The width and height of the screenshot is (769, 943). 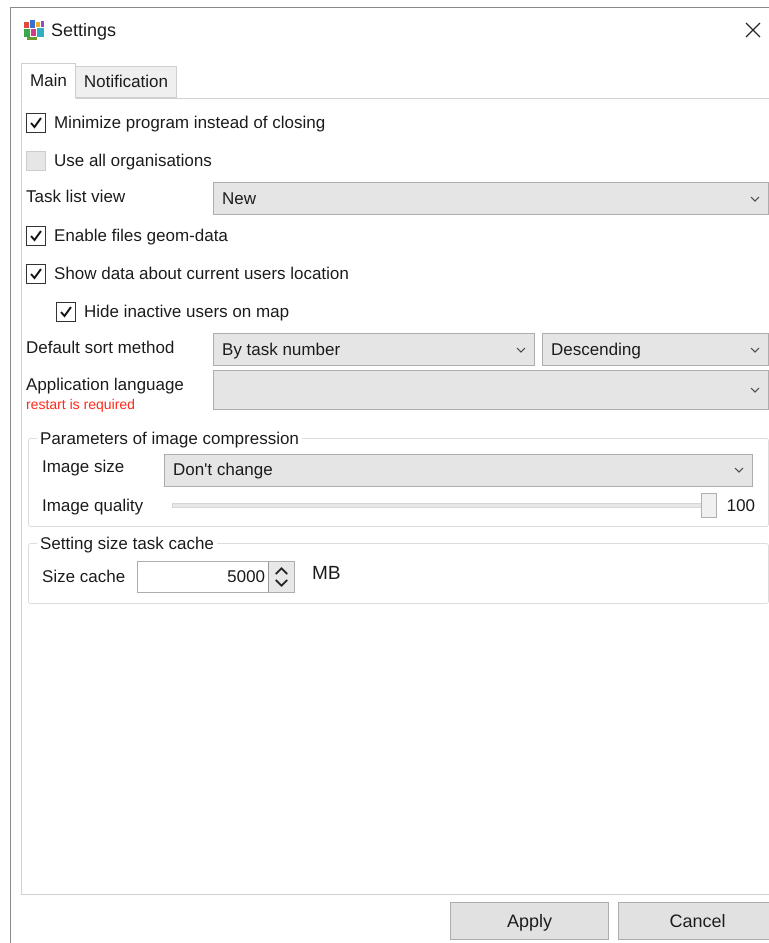 I want to click on window-title: Settings, so click(x=83, y=30).